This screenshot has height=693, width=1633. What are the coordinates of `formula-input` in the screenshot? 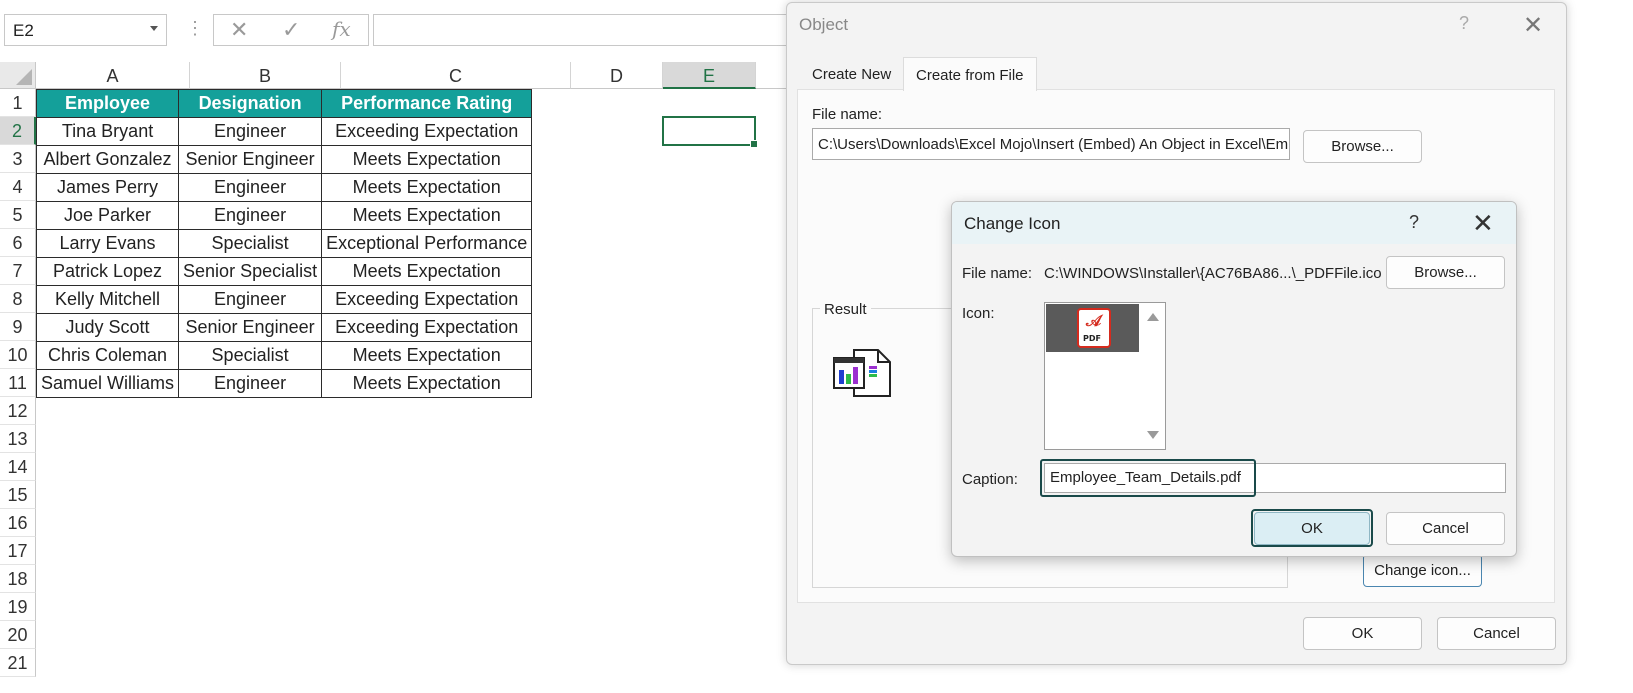 It's located at (593, 30).